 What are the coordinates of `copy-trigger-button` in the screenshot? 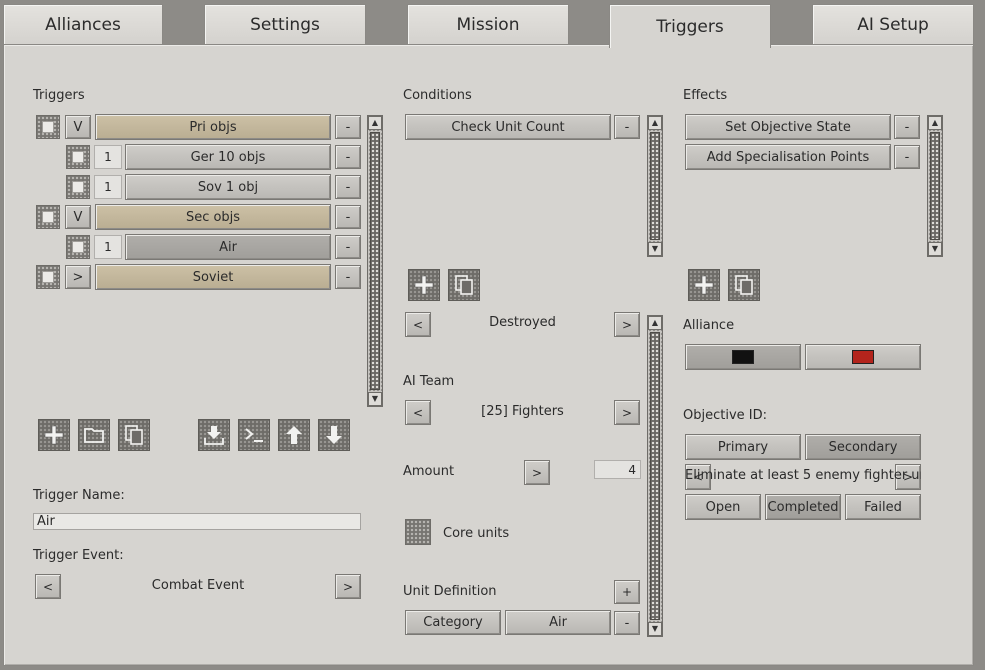 It's located at (134, 435).